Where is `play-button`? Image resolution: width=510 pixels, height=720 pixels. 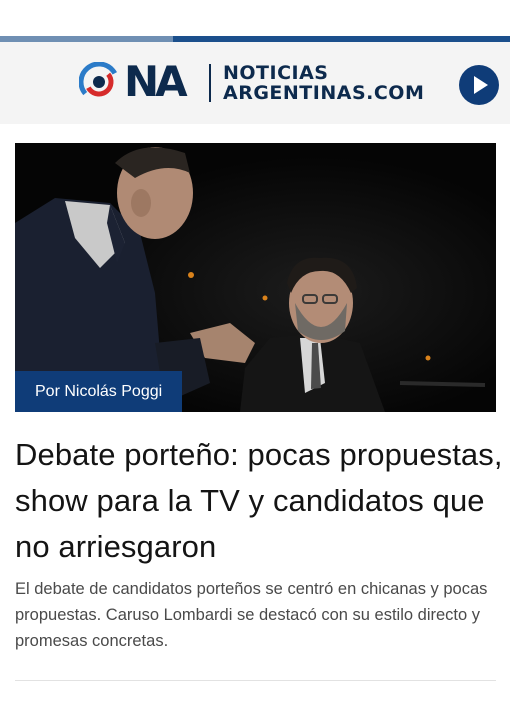 play-button is located at coordinates (479, 85).